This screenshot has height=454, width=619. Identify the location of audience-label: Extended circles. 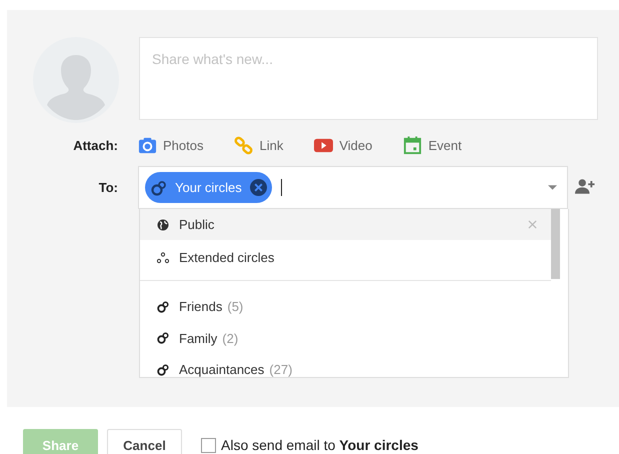
(226, 257).